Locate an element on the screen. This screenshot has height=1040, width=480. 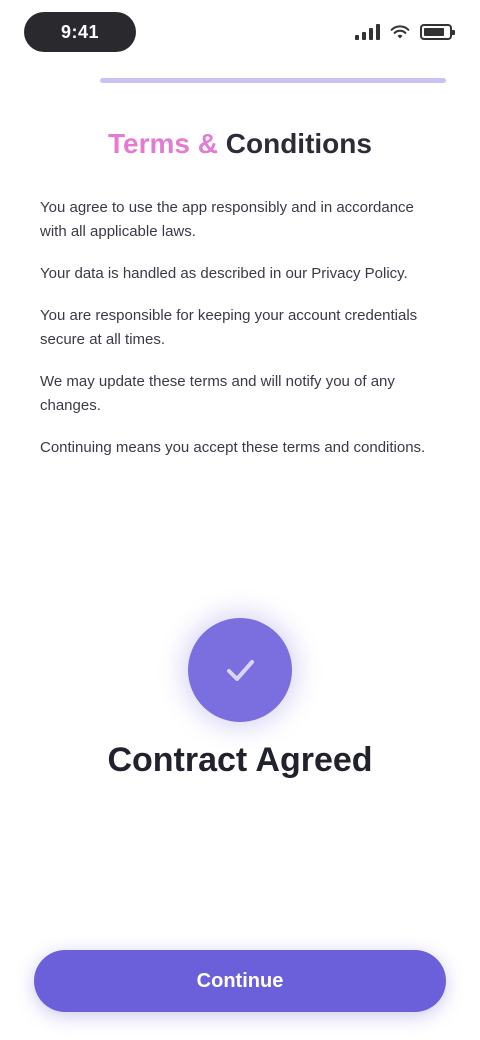
progress-bar is located at coordinates (273, 80).